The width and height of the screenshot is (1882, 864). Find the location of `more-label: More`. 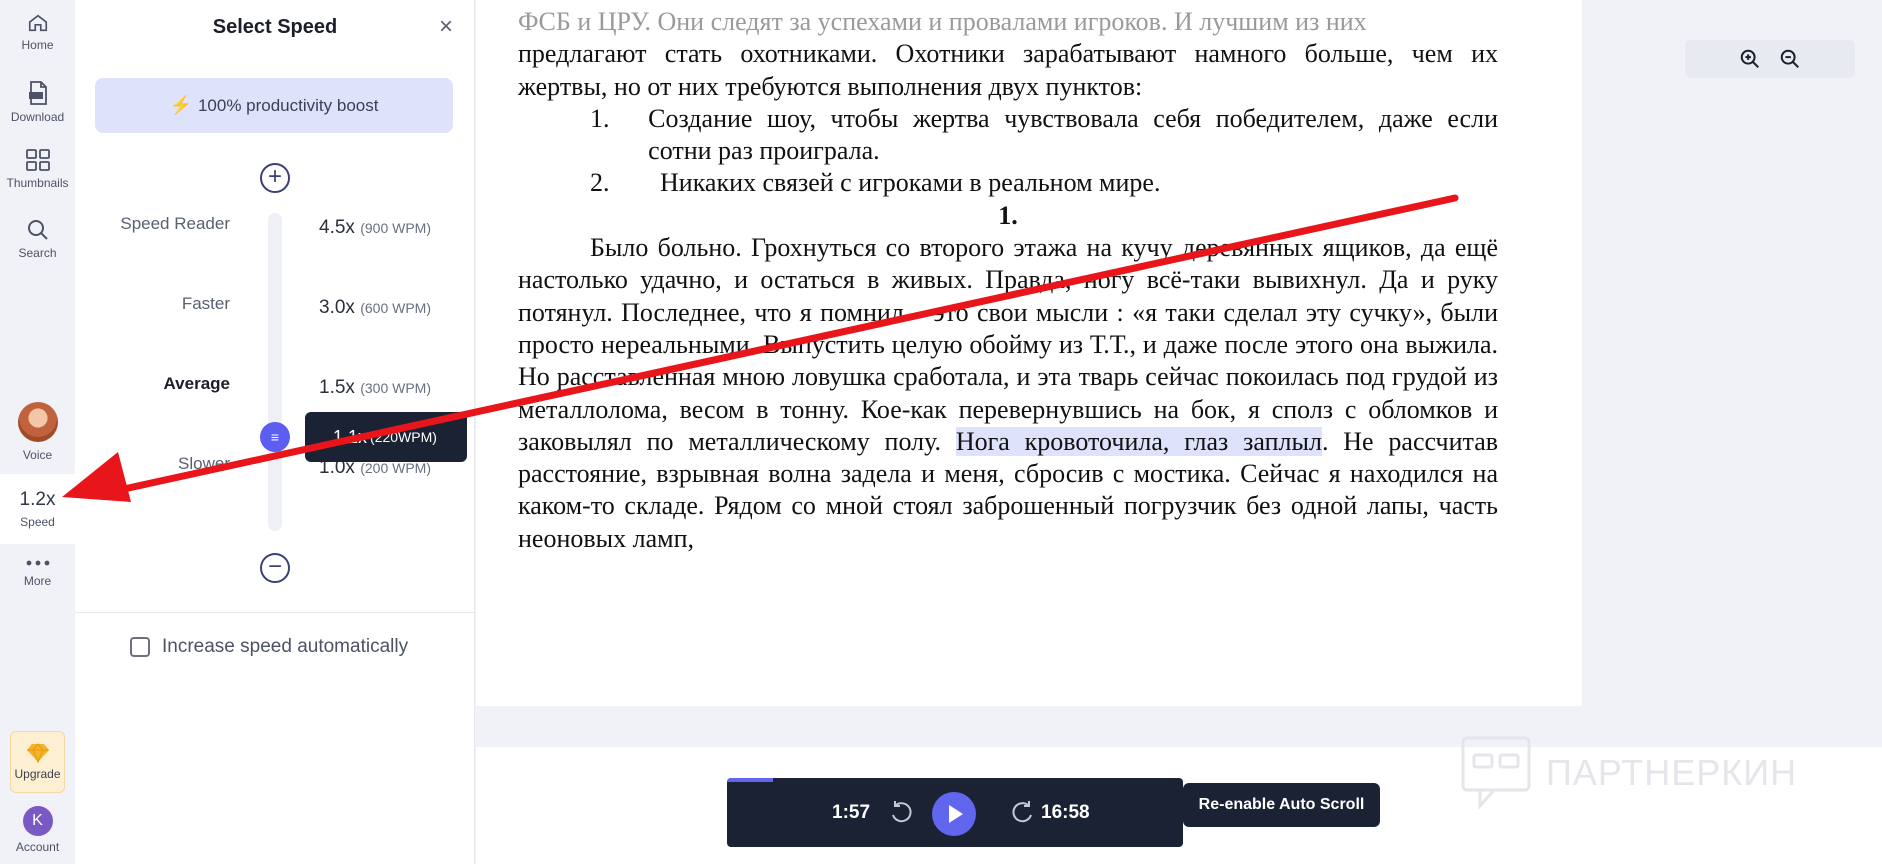

more-label: More is located at coordinates (37, 581).